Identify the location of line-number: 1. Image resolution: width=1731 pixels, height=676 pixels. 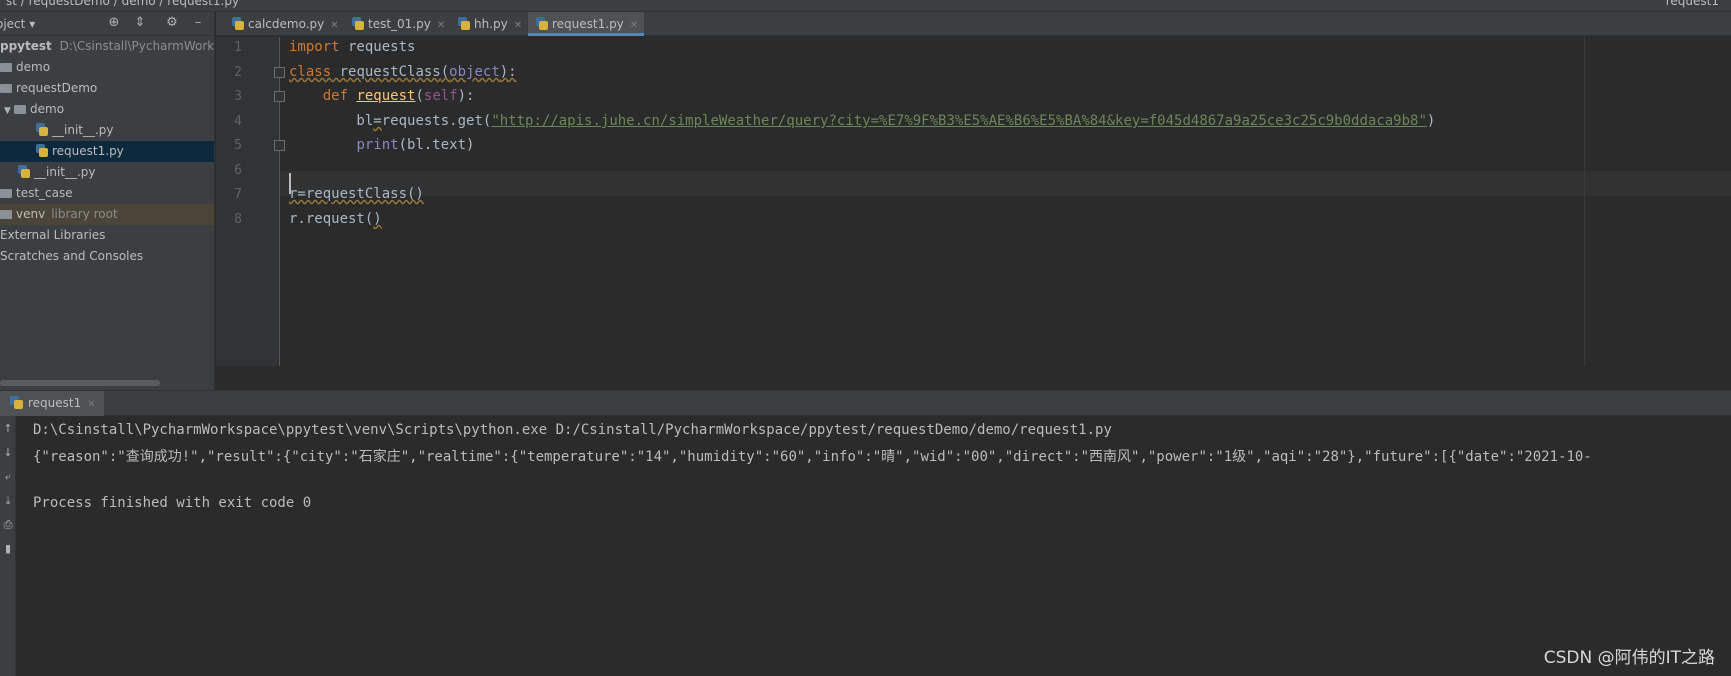
(238, 47).